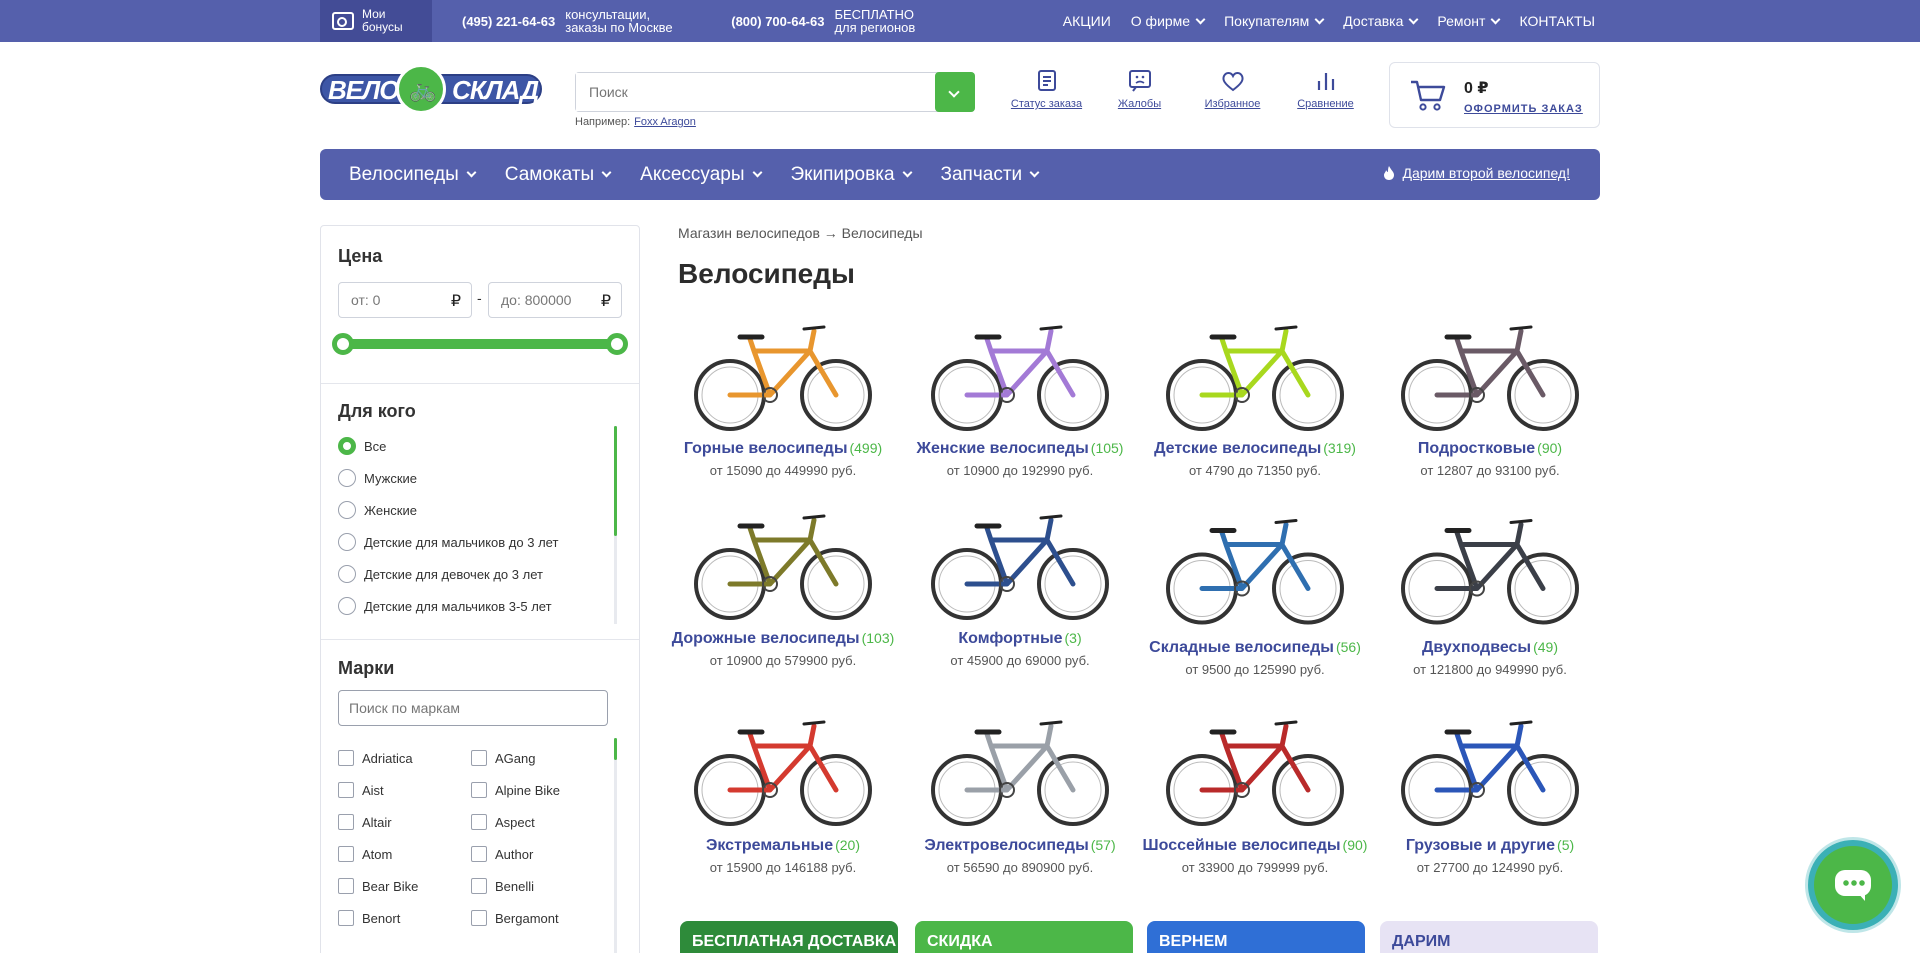 The width and height of the screenshot is (1920, 953). Describe the element at coordinates (480, 344) in the screenshot. I see `price-range-slider` at that location.